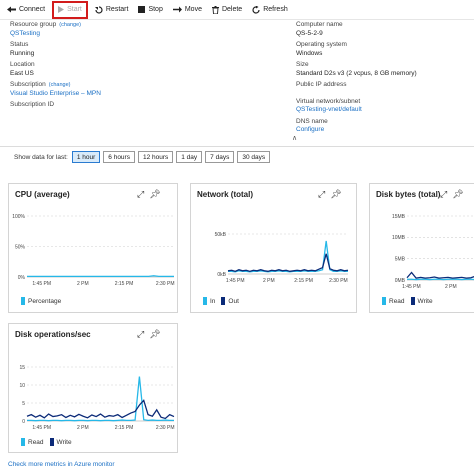 The image size is (474, 474). Describe the element at coordinates (55, 93) in the screenshot. I see `subscription-link: Visual Studio Enterprise – MPN` at that location.